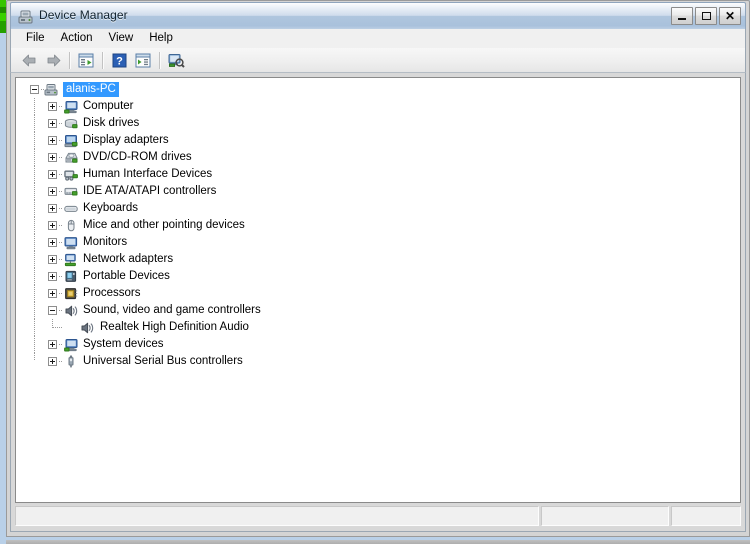 This screenshot has width=750, height=544. I want to click on dvd-drive-icon, so click(71, 158).